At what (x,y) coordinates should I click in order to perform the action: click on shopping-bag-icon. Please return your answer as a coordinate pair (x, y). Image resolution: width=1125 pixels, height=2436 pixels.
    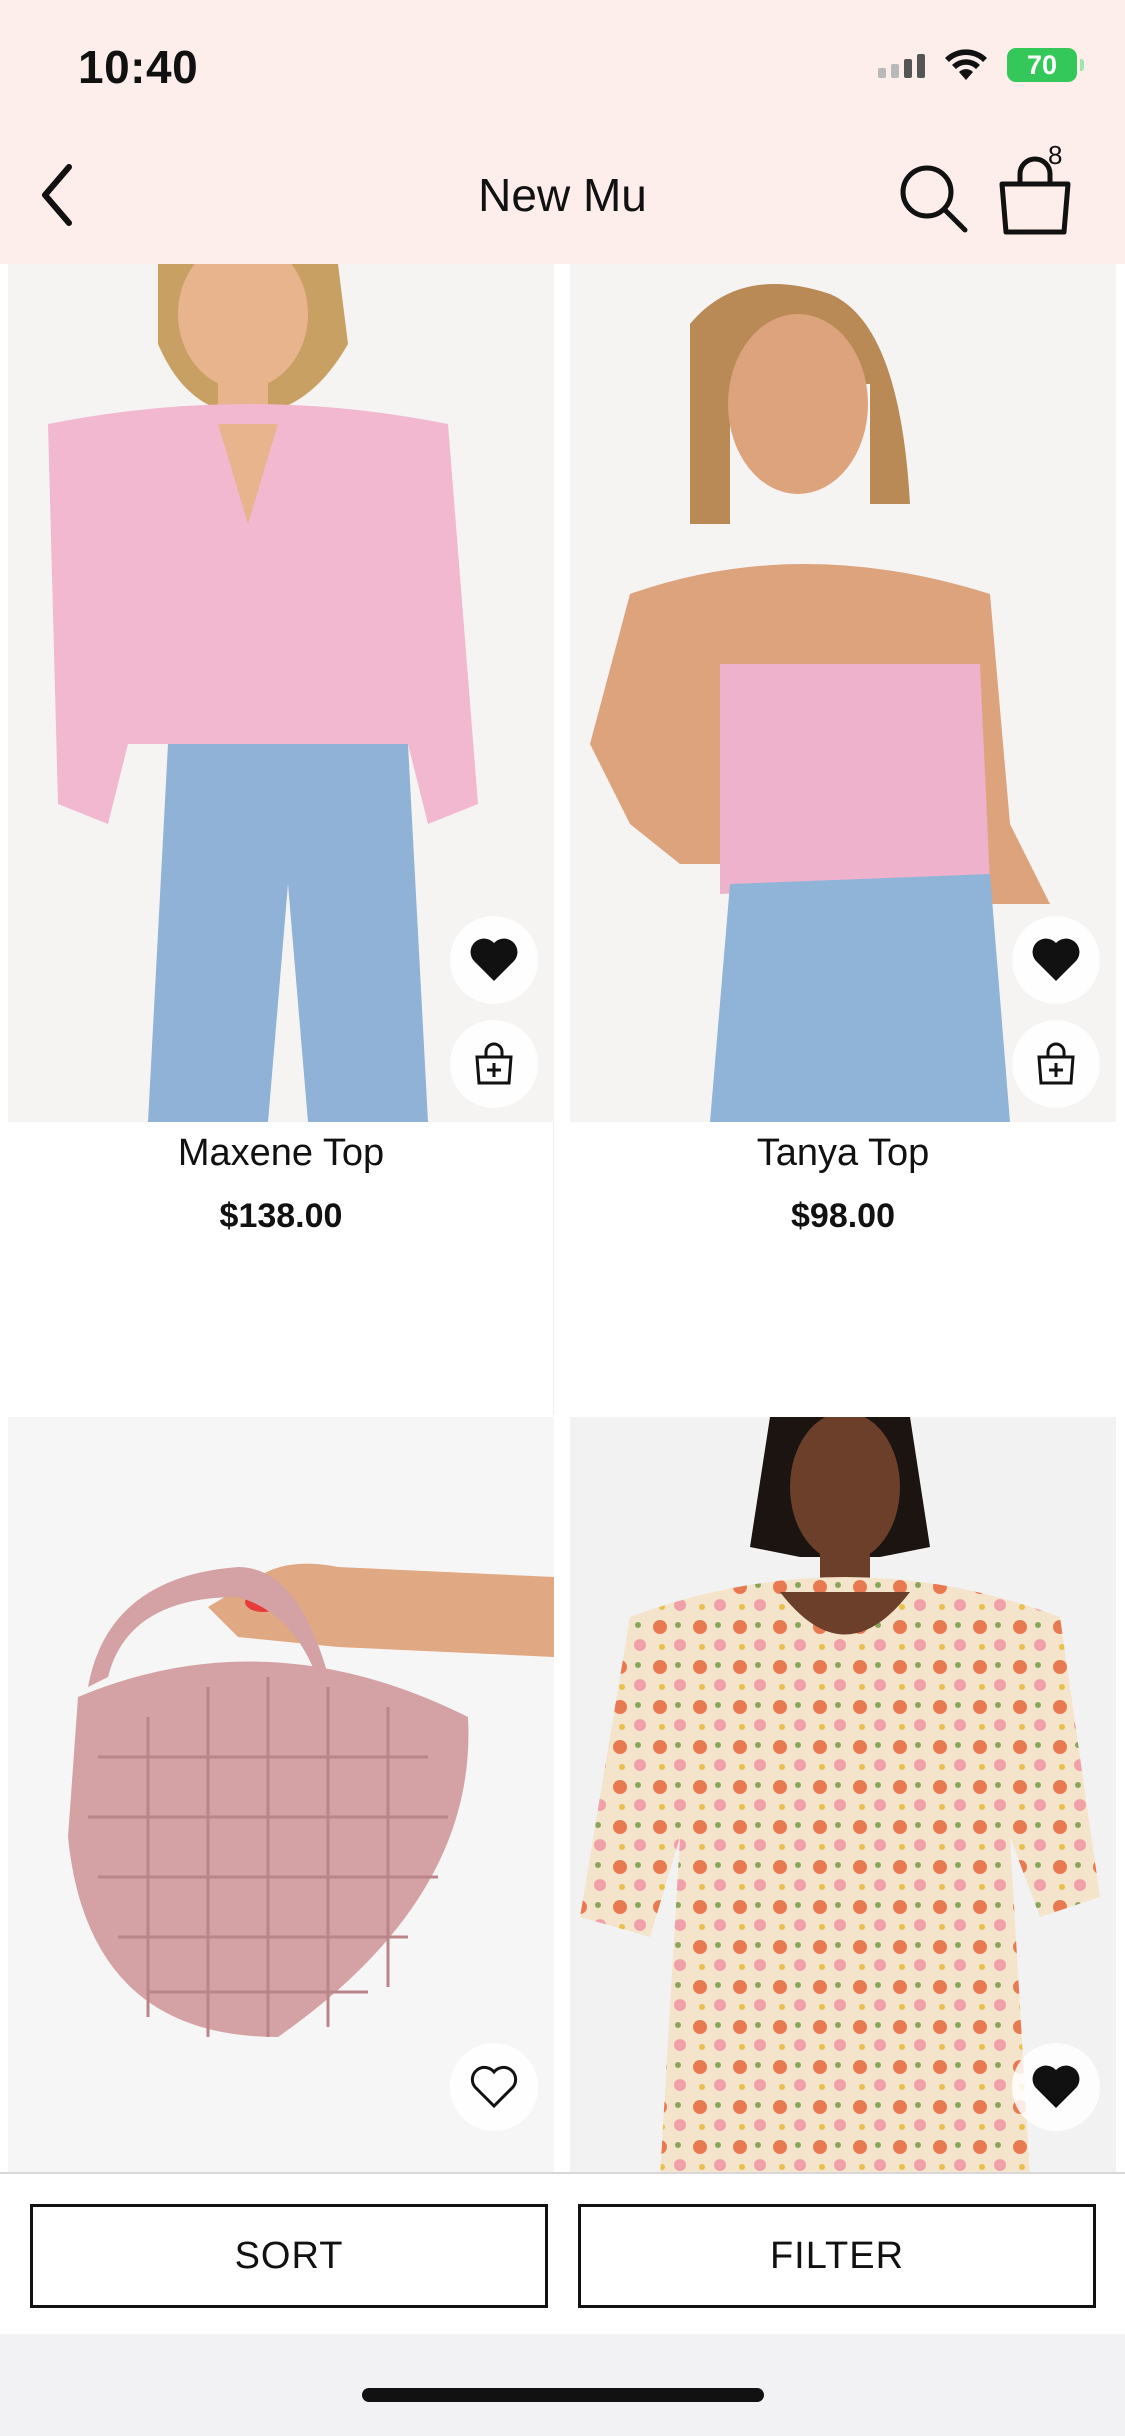
    Looking at the image, I should click on (1035, 195).